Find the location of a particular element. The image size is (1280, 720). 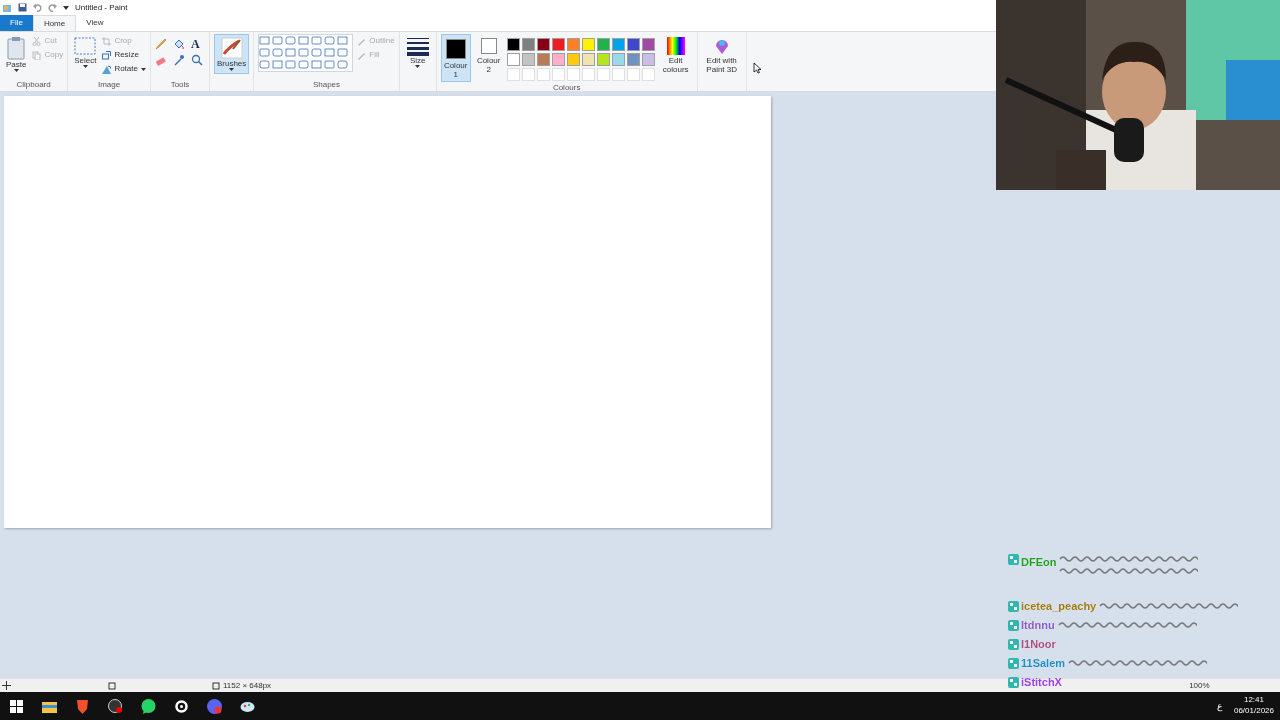

rotate-icon is located at coordinates (107, 69).